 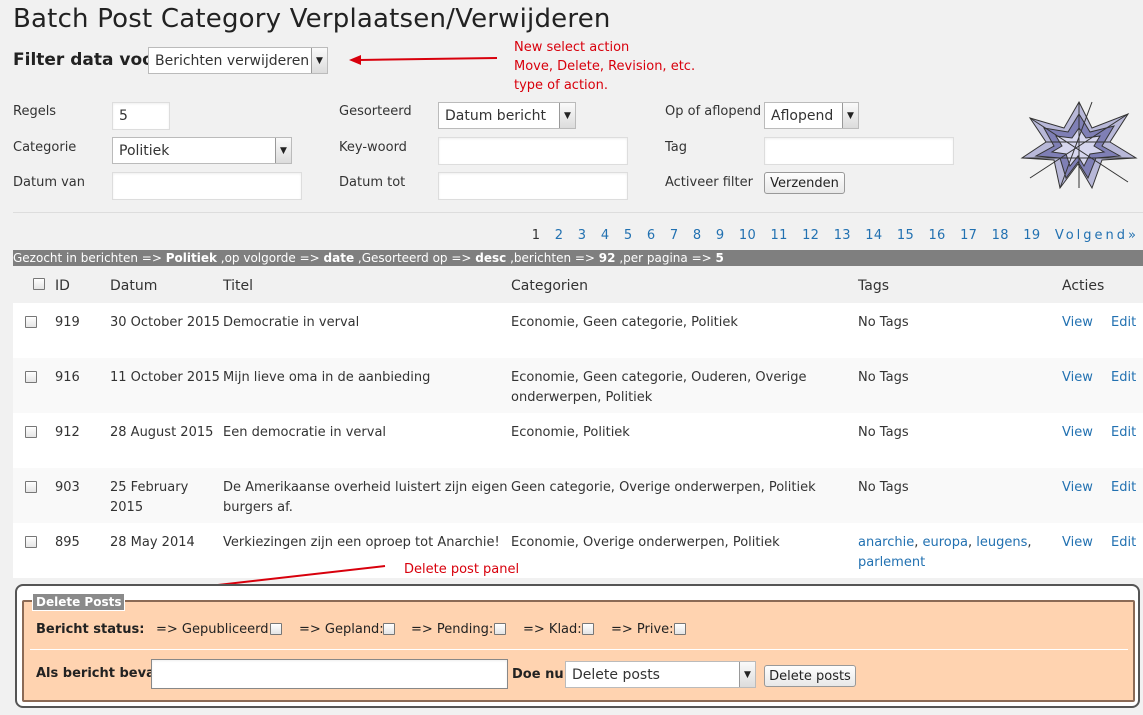 What do you see at coordinates (779, 235) in the screenshot?
I see `page-link: 11` at bounding box center [779, 235].